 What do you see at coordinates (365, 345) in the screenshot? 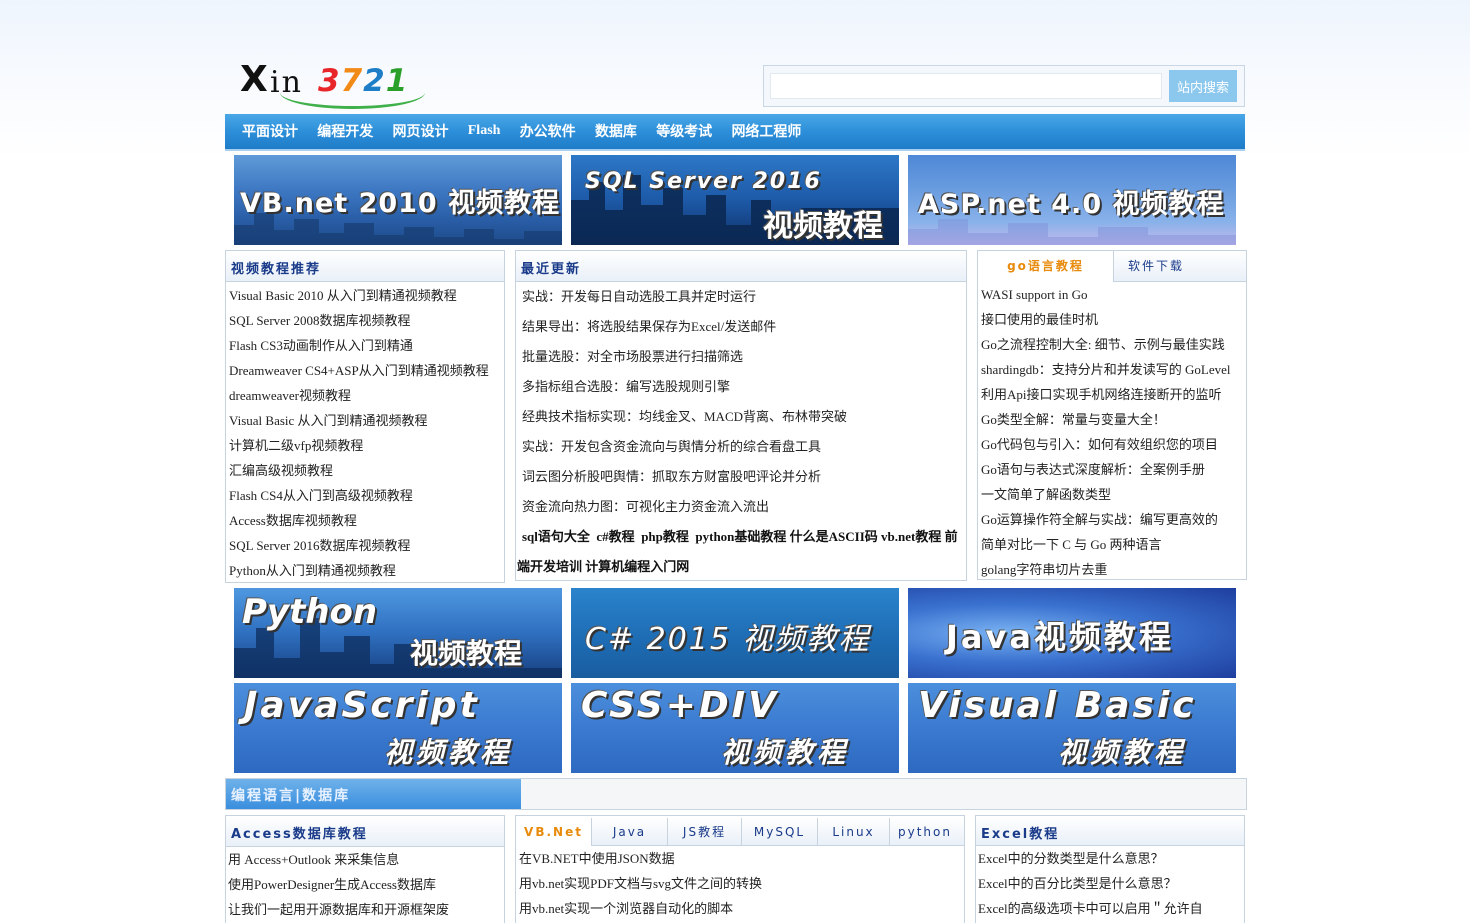
I see `list-item: Flash CS3动画制作从入门到精通` at bounding box center [365, 345].